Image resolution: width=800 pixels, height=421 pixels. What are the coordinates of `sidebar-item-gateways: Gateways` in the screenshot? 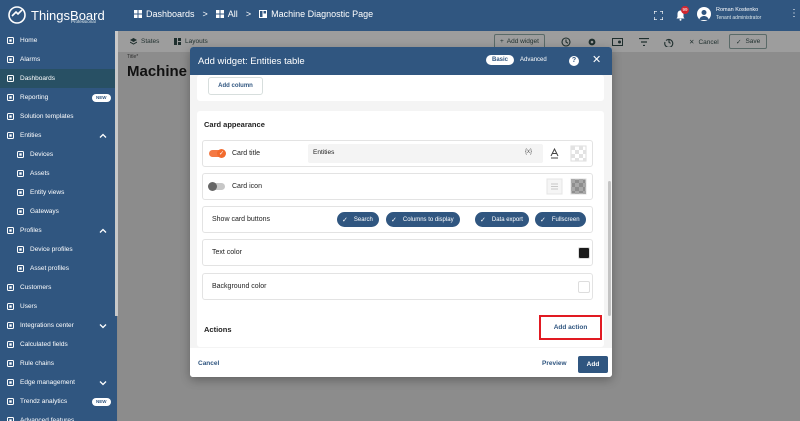 It's located at (58, 211).